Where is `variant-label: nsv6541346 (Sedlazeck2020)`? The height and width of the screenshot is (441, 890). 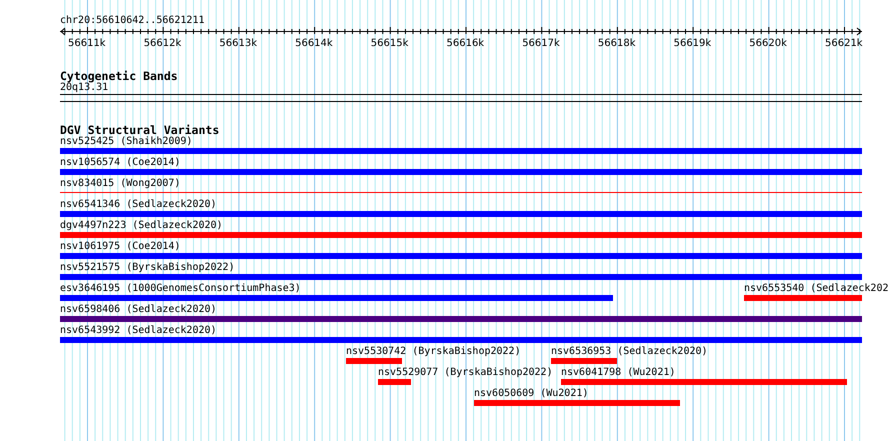
variant-label: nsv6541346 (Sedlazeck2020) is located at coordinates (138, 204).